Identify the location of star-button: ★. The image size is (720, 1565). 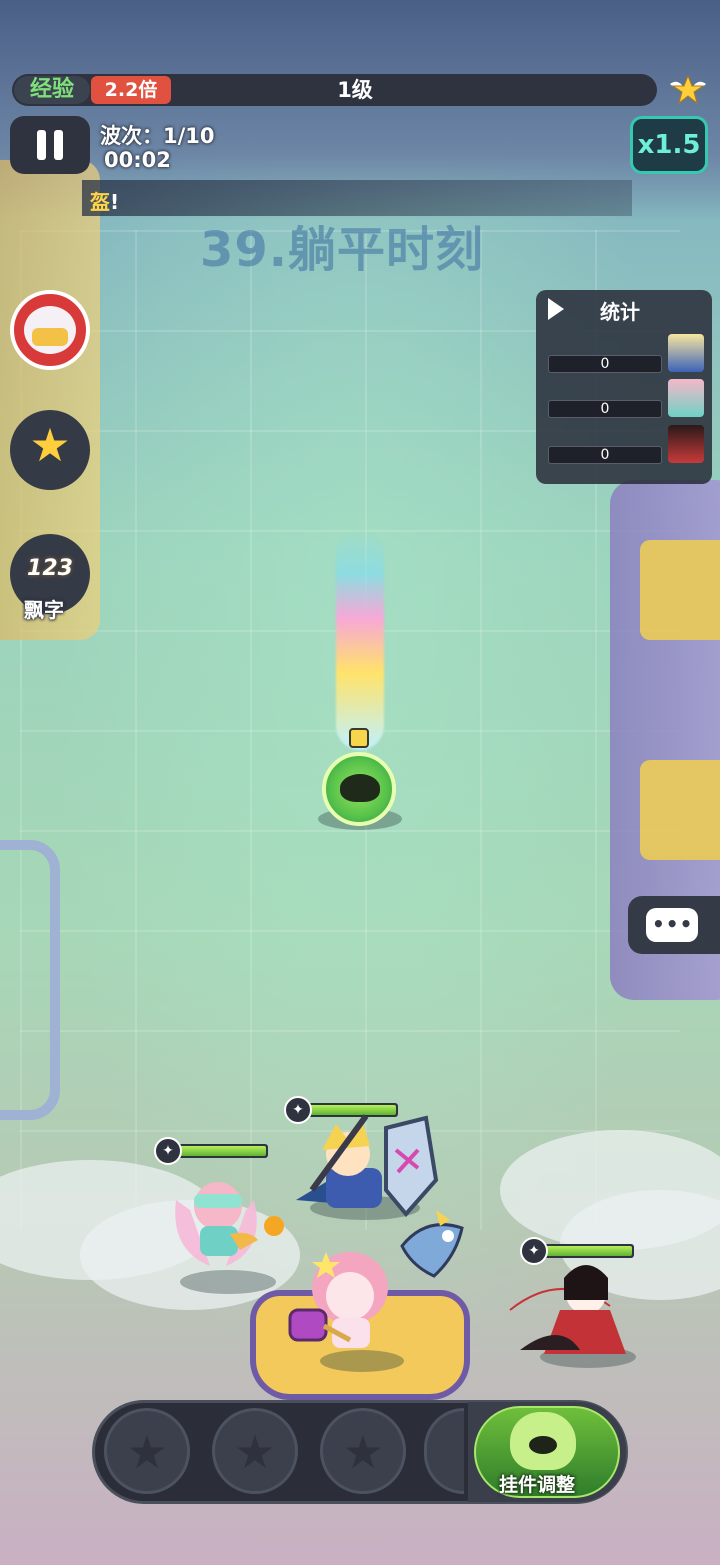
(50, 450).